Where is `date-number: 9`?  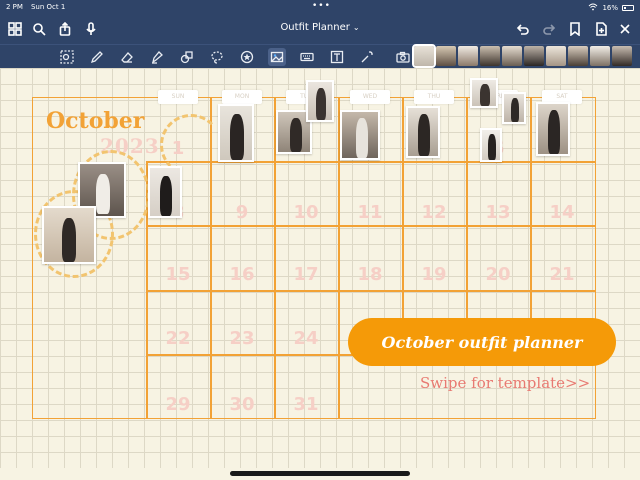
date-number: 9 is located at coordinates (242, 212).